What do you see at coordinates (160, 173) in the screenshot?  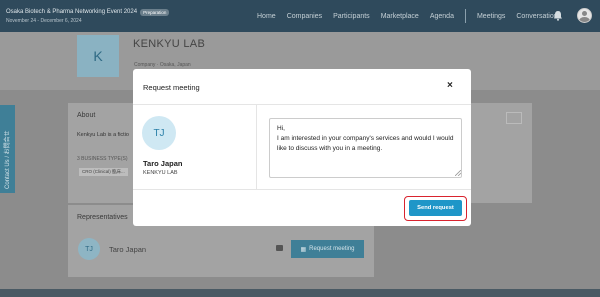 I see `recipient-company: KENKYU LAB` at bounding box center [160, 173].